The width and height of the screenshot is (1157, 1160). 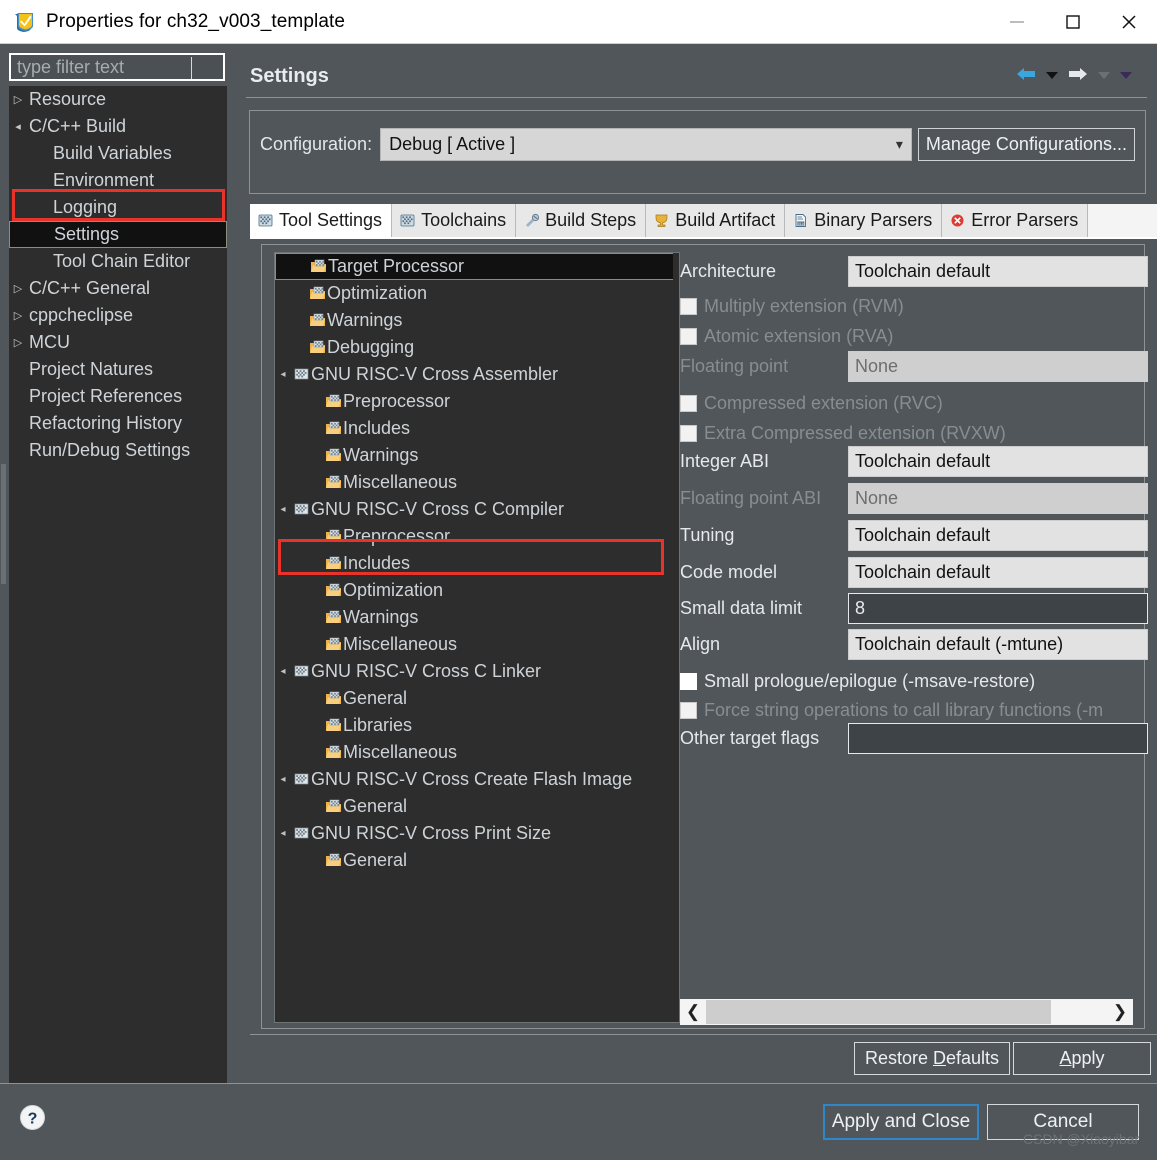 What do you see at coordinates (118, 180) in the screenshot?
I see `sidebar-item-environment: Environment` at bounding box center [118, 180].